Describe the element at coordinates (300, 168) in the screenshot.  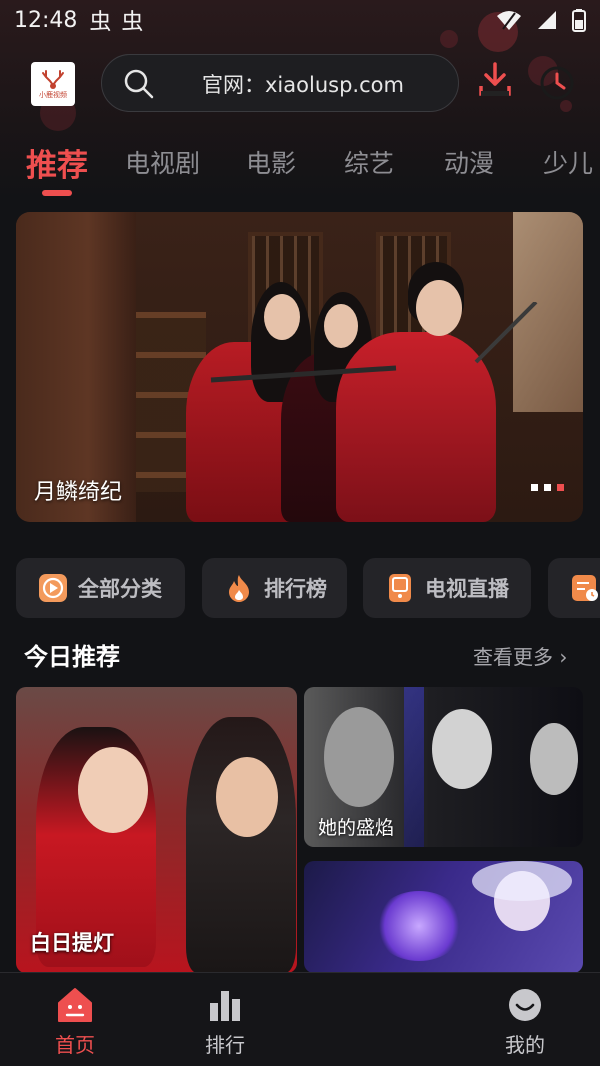
I see `category-tabs: 推荐 电视剧 电影 综艺 动漫 少儿` at that location.